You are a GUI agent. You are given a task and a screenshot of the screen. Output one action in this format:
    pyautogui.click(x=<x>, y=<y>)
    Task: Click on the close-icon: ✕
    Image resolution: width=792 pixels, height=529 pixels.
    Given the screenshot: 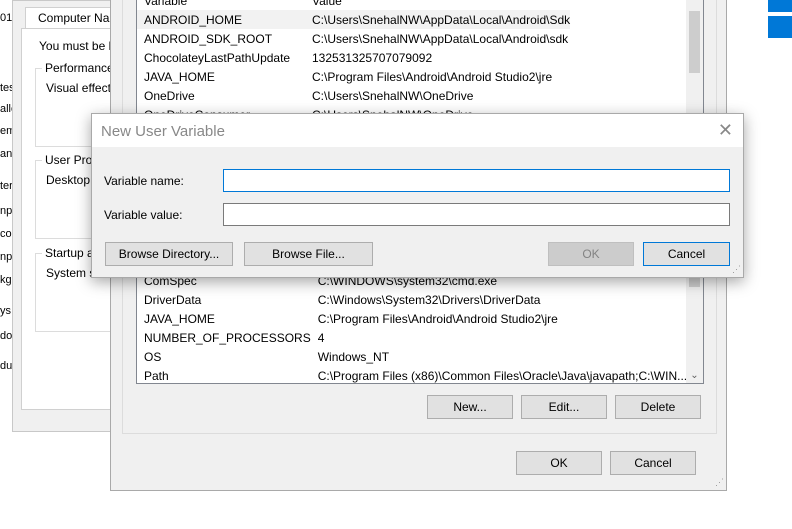 What is the action you would take?
    pyautogui.click(x=725, y=130)
    